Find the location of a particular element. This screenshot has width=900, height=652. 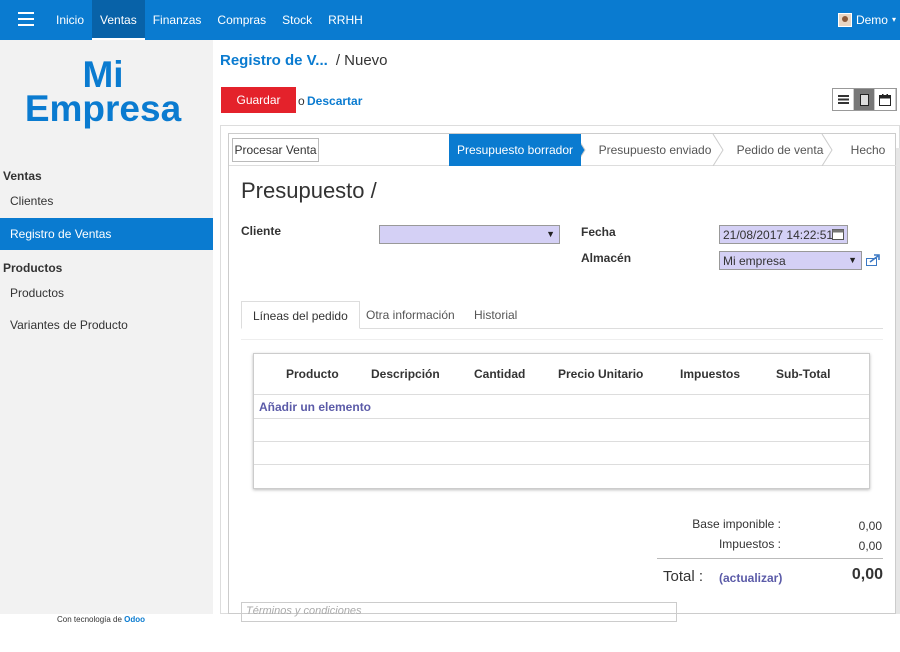

form-view-icon is located at coordinates (864, 99).